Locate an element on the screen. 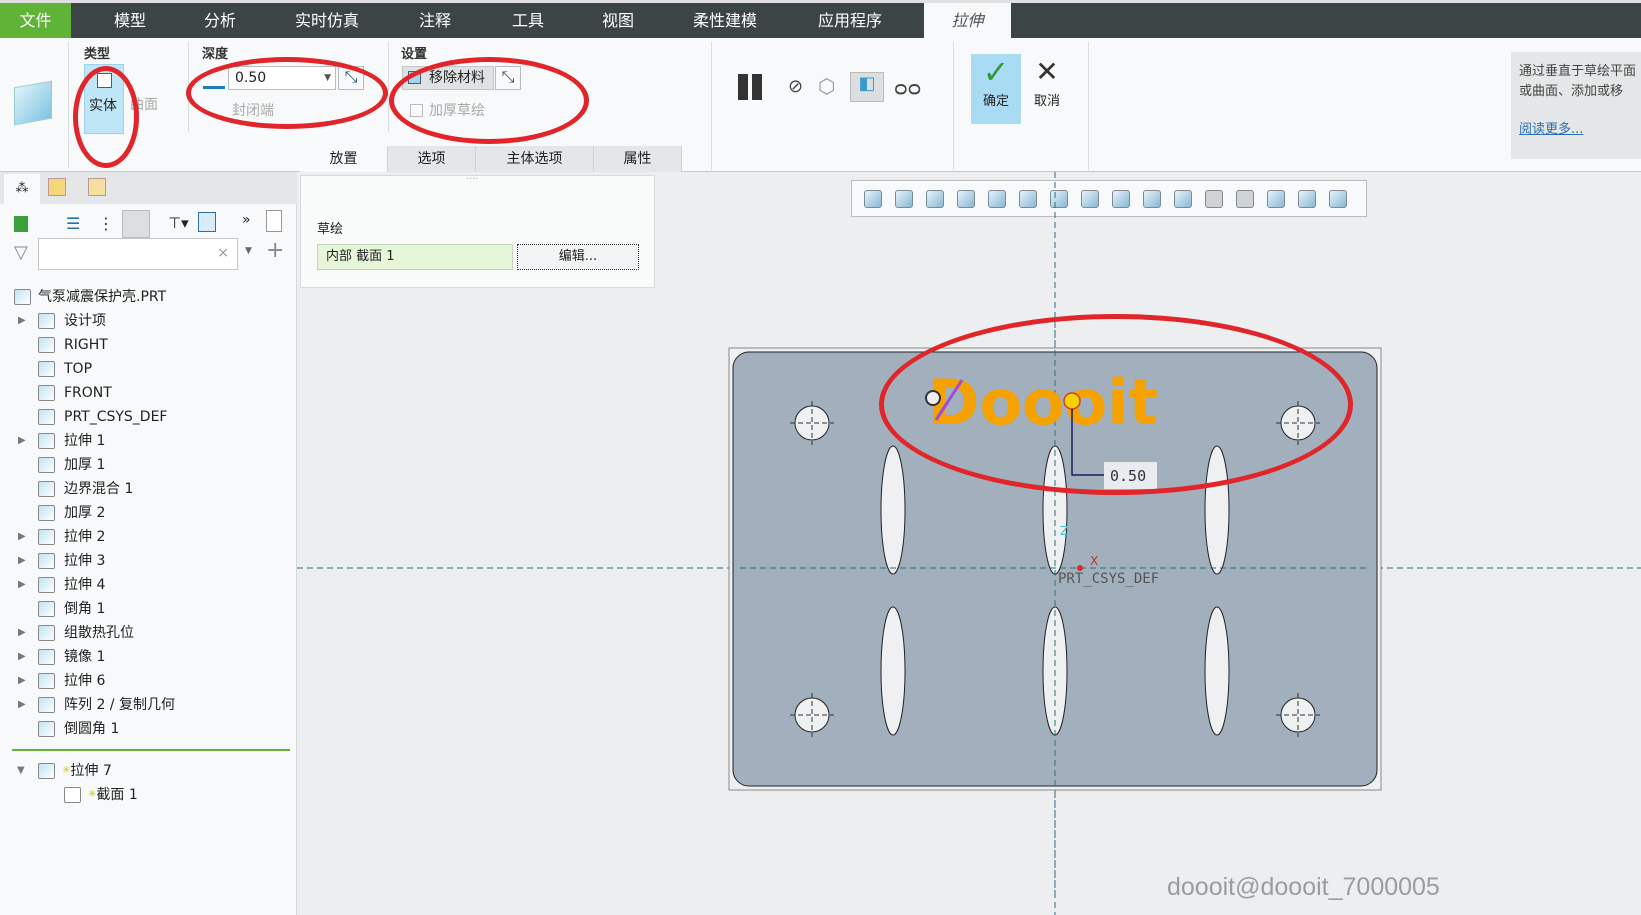  sketch-text-doooit: Doooit is located at coordinates (1043, 402).